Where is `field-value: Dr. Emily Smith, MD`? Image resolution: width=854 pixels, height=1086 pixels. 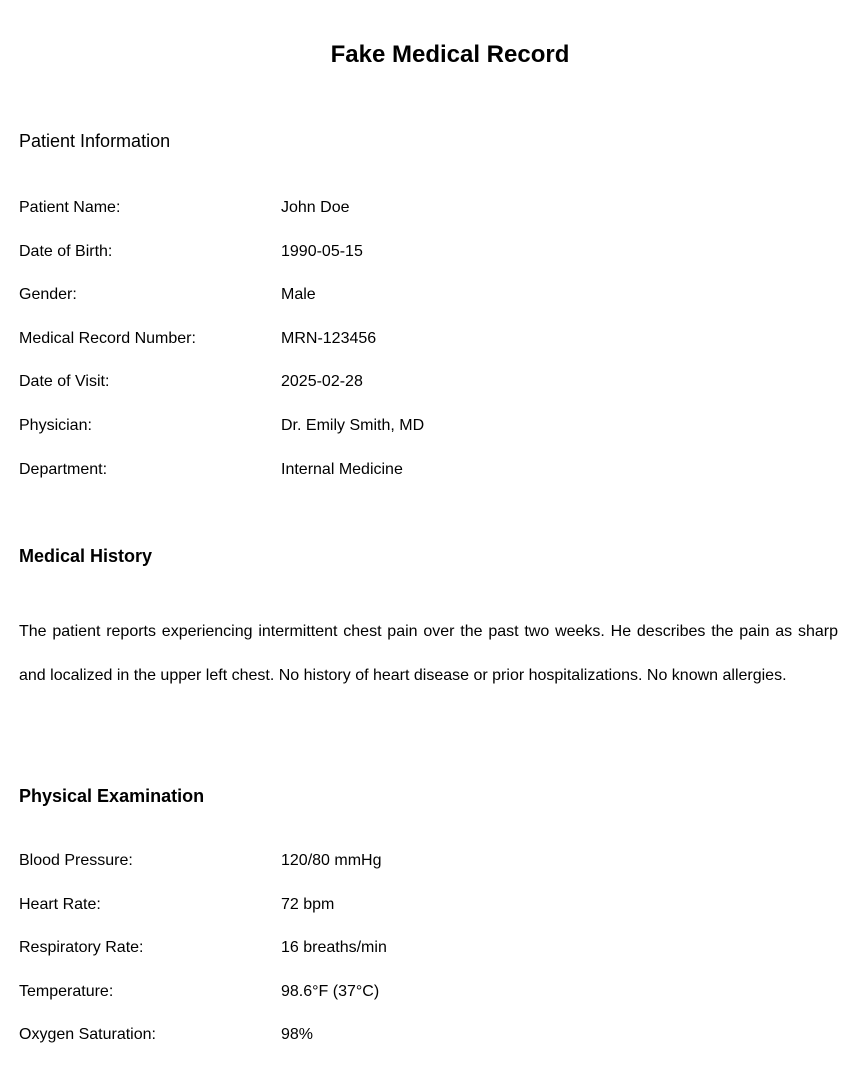 field-value: Dr. Emily Smith, MD is located at coordinates (353, 425).